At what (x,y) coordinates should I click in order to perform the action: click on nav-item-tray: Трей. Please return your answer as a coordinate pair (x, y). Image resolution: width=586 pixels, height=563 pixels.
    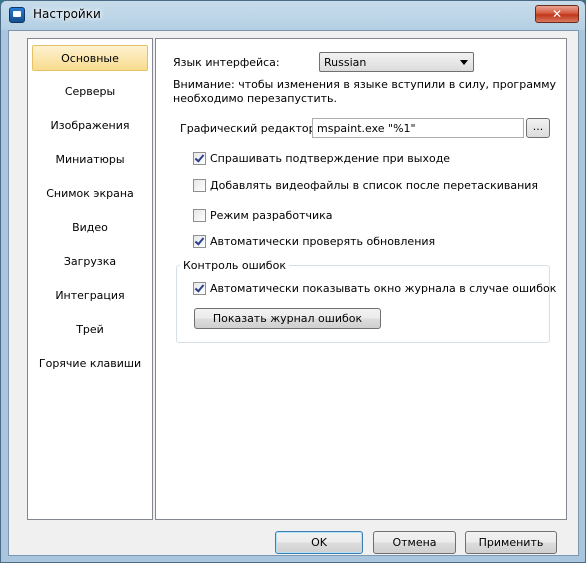
    Looking at the image, I should click on (90, 330).